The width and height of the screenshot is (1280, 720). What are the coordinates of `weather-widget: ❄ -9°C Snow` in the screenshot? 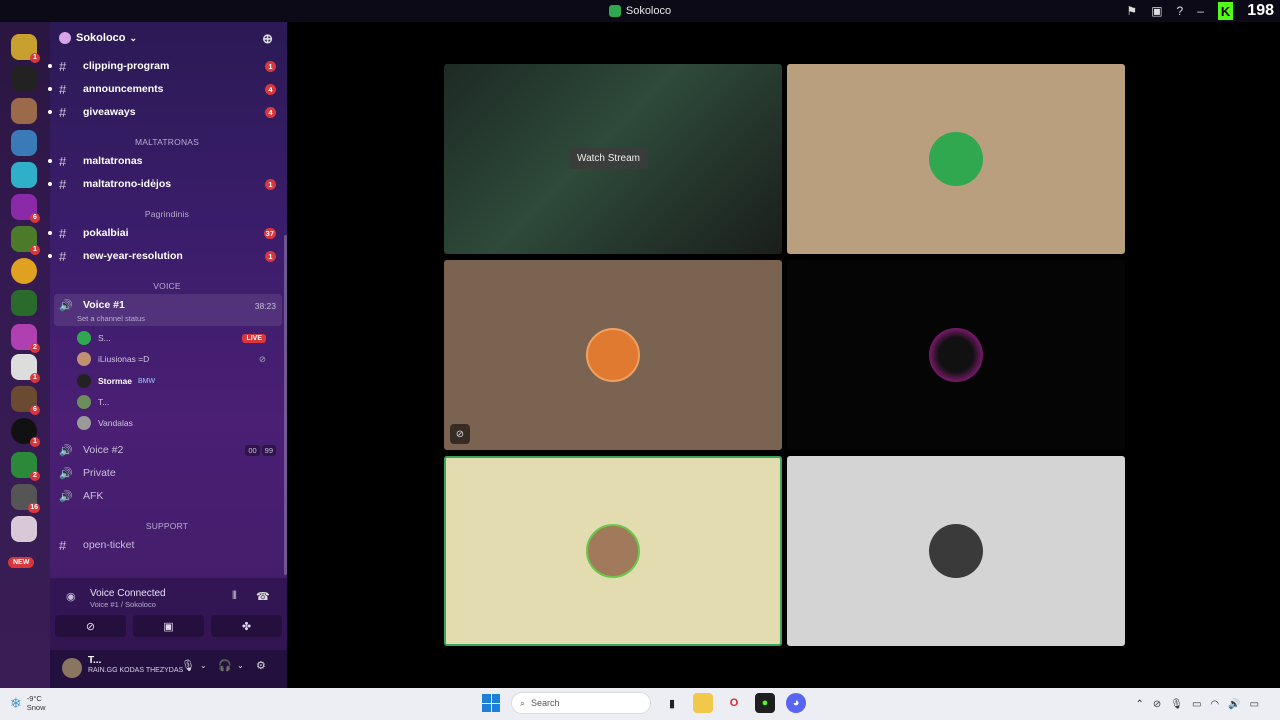 It's located at (28, 703).